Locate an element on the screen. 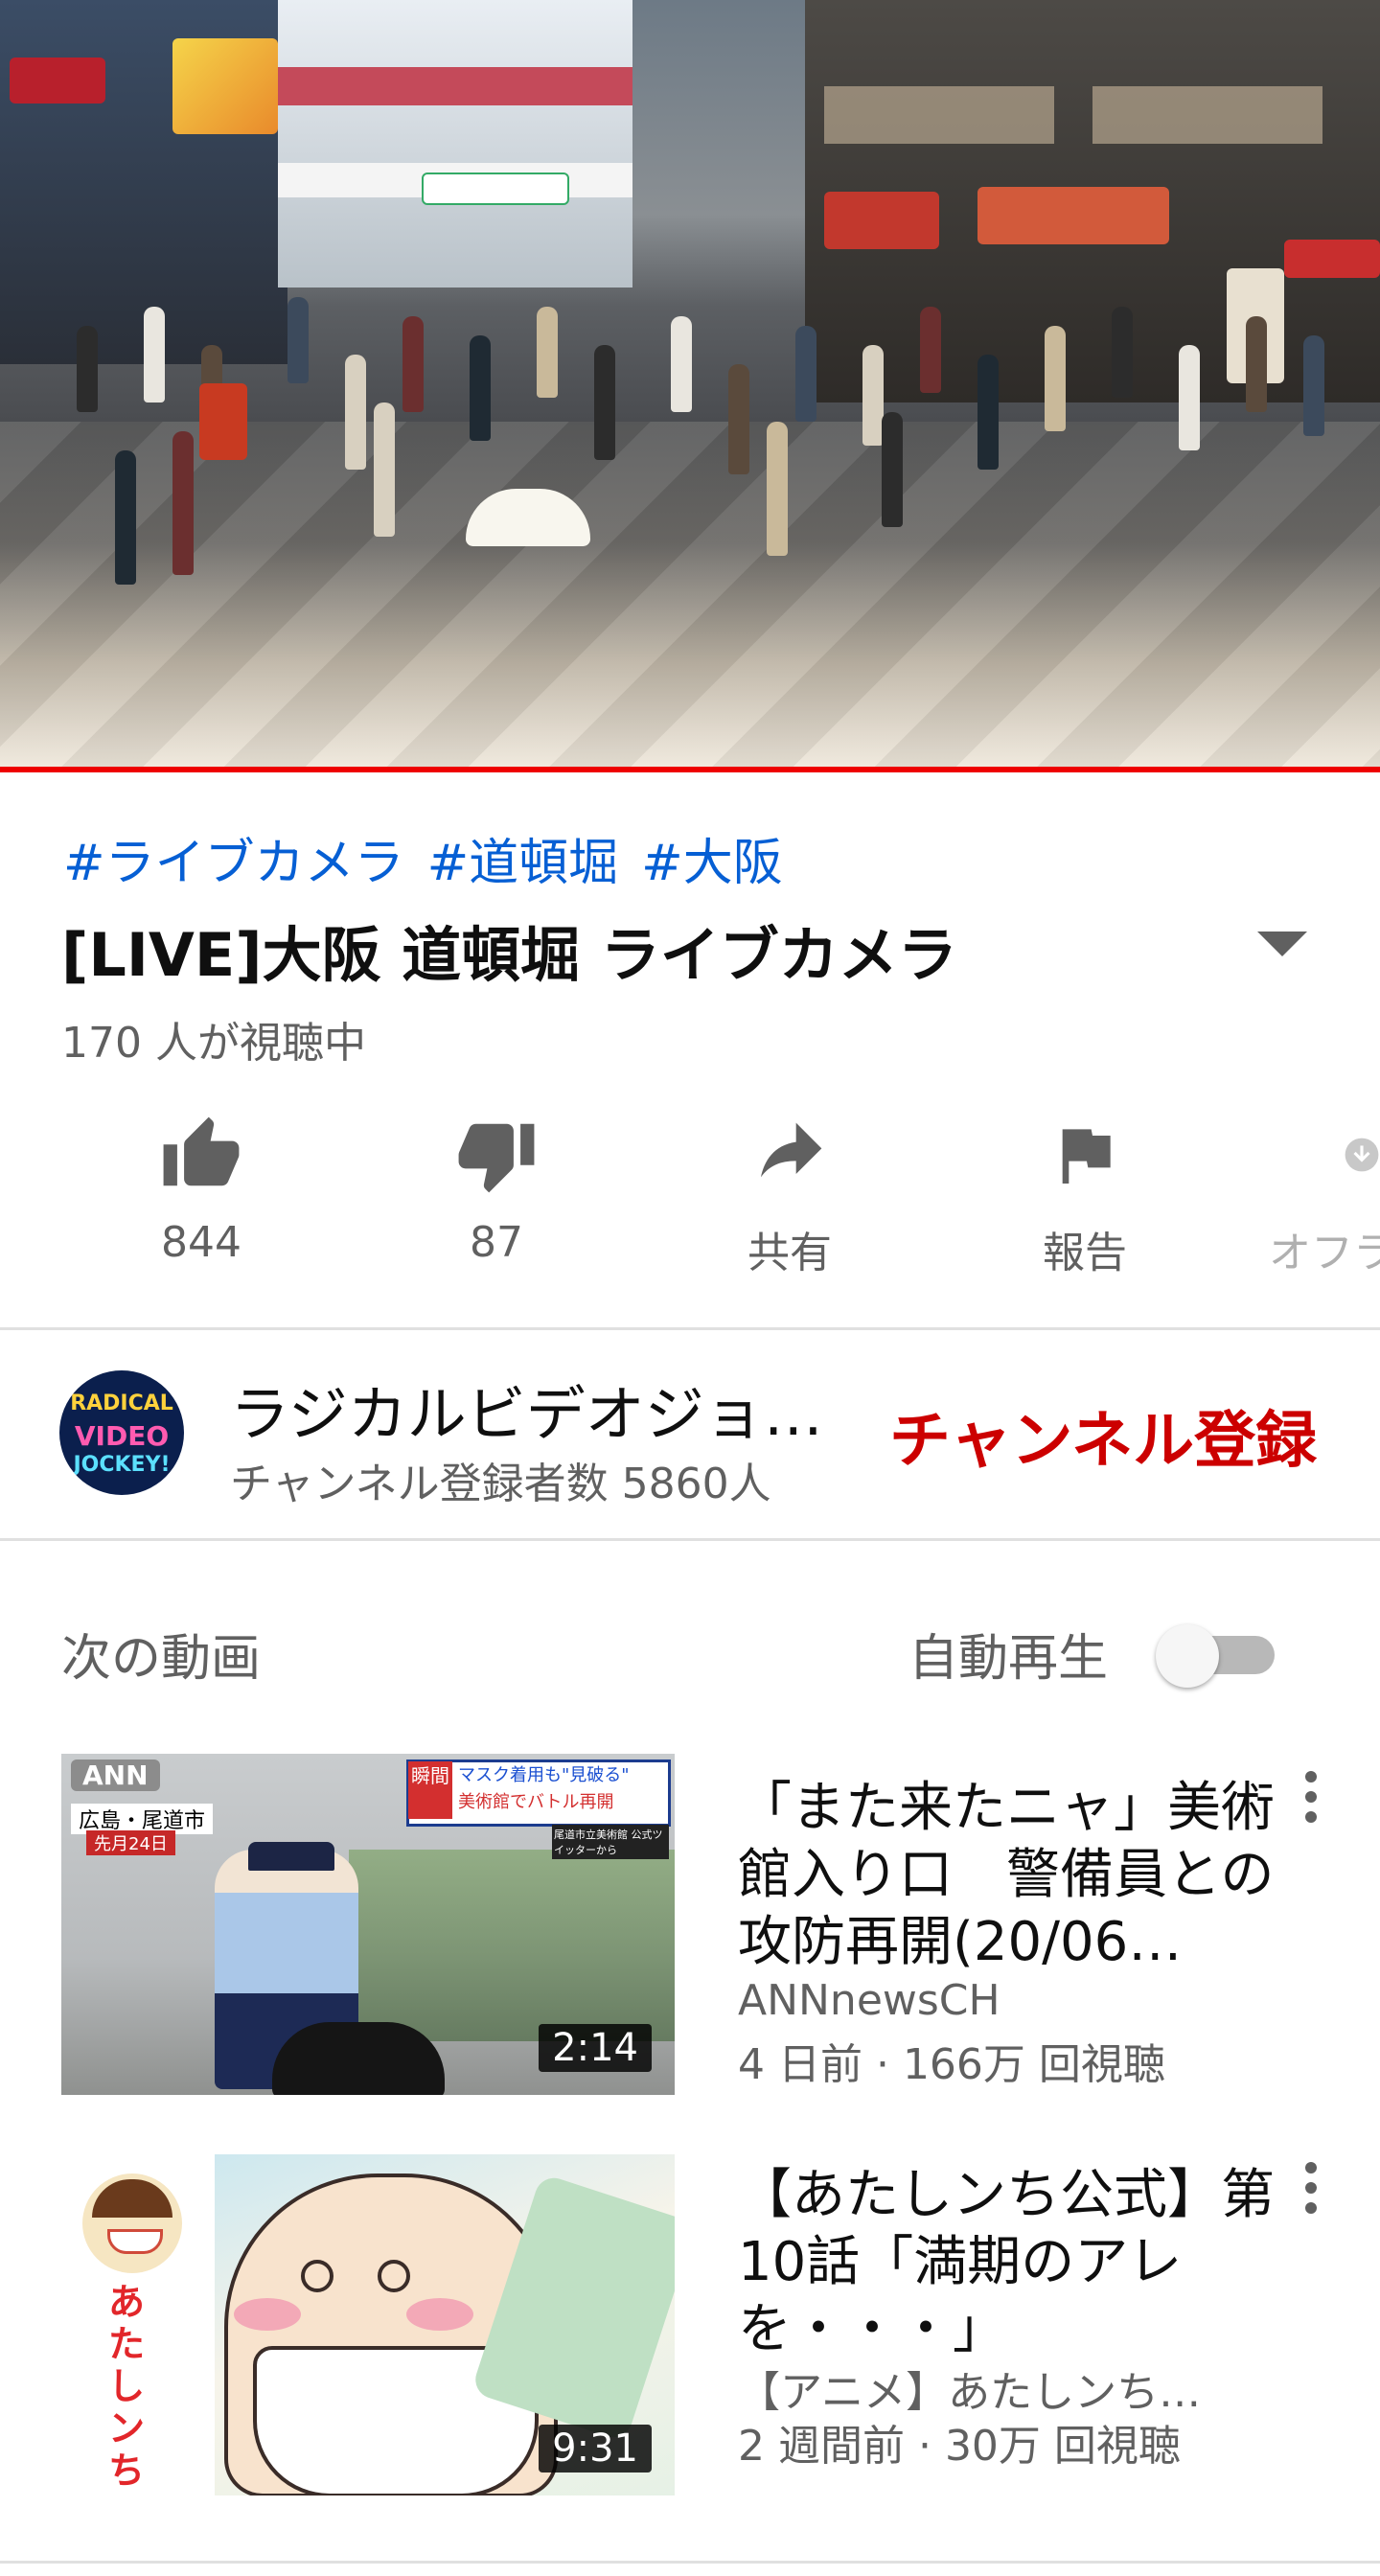 Image resolution: width=1380 pixels, height=2576 pixels. channel-avatar: RADICAL VIDEO JOCKEY! is located at coordinates (121, 1433).